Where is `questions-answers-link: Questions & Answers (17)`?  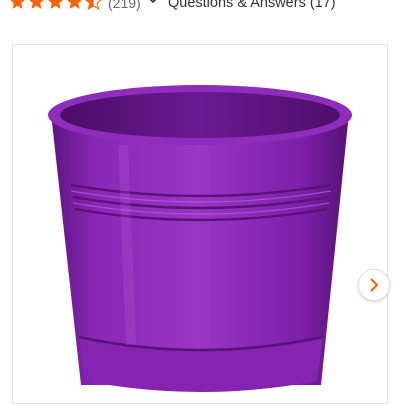
questions-answers-link: Questions & Answers (17) is located at coordinates (252, 5).